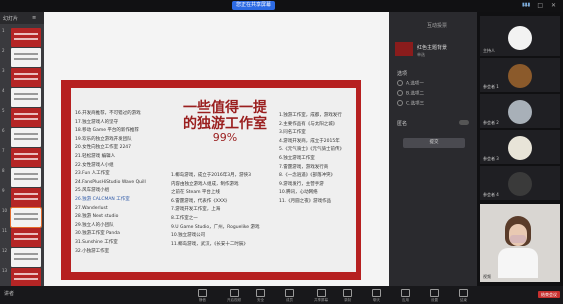 The image size is (563, 304). Describe the element at coordinates (3, 170) in the screenshot. I see `slide-thumbnail-number: 8` at that location.